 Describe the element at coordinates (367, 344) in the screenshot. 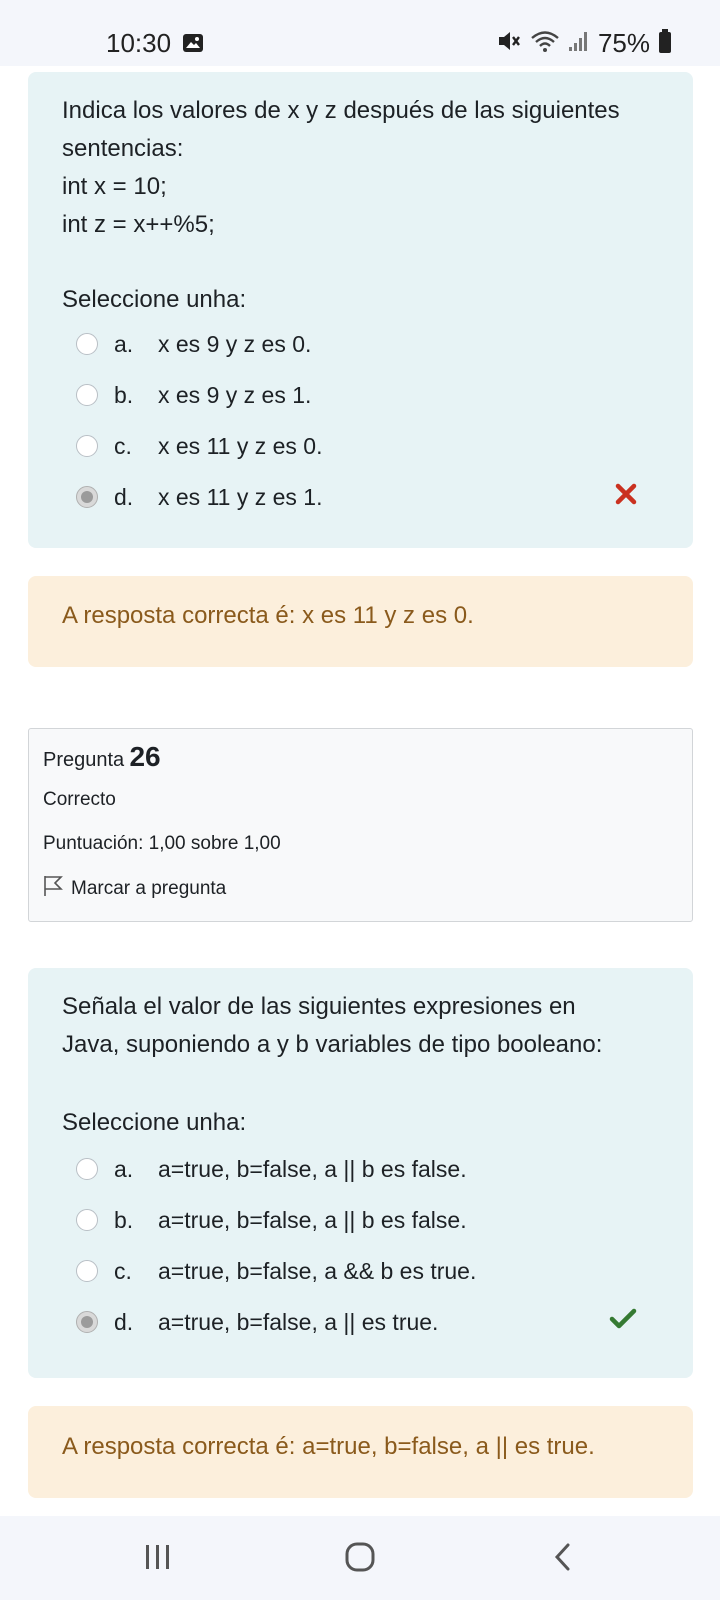

I see `answer-option-a: a. x es 9 y z es 0.` at that location.